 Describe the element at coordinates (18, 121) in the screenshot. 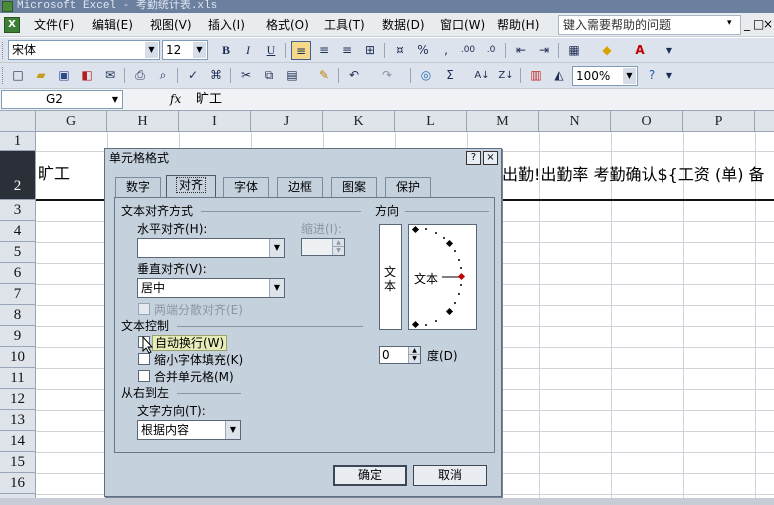

I see `select-all-corner` at that location.